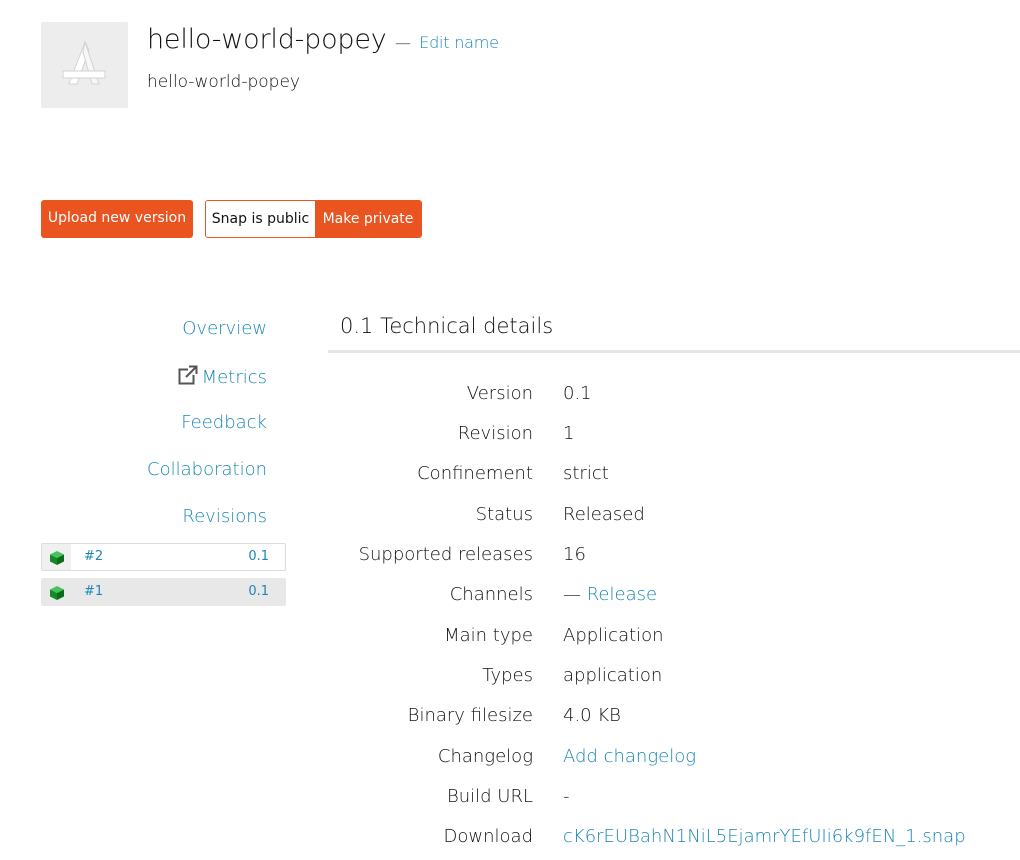 The image size is (1020, 860). What do you see at coordinates (267, 39) in the screenshot?
I see `snap-title: hello-world-popey` at bounding box center [267, 39].